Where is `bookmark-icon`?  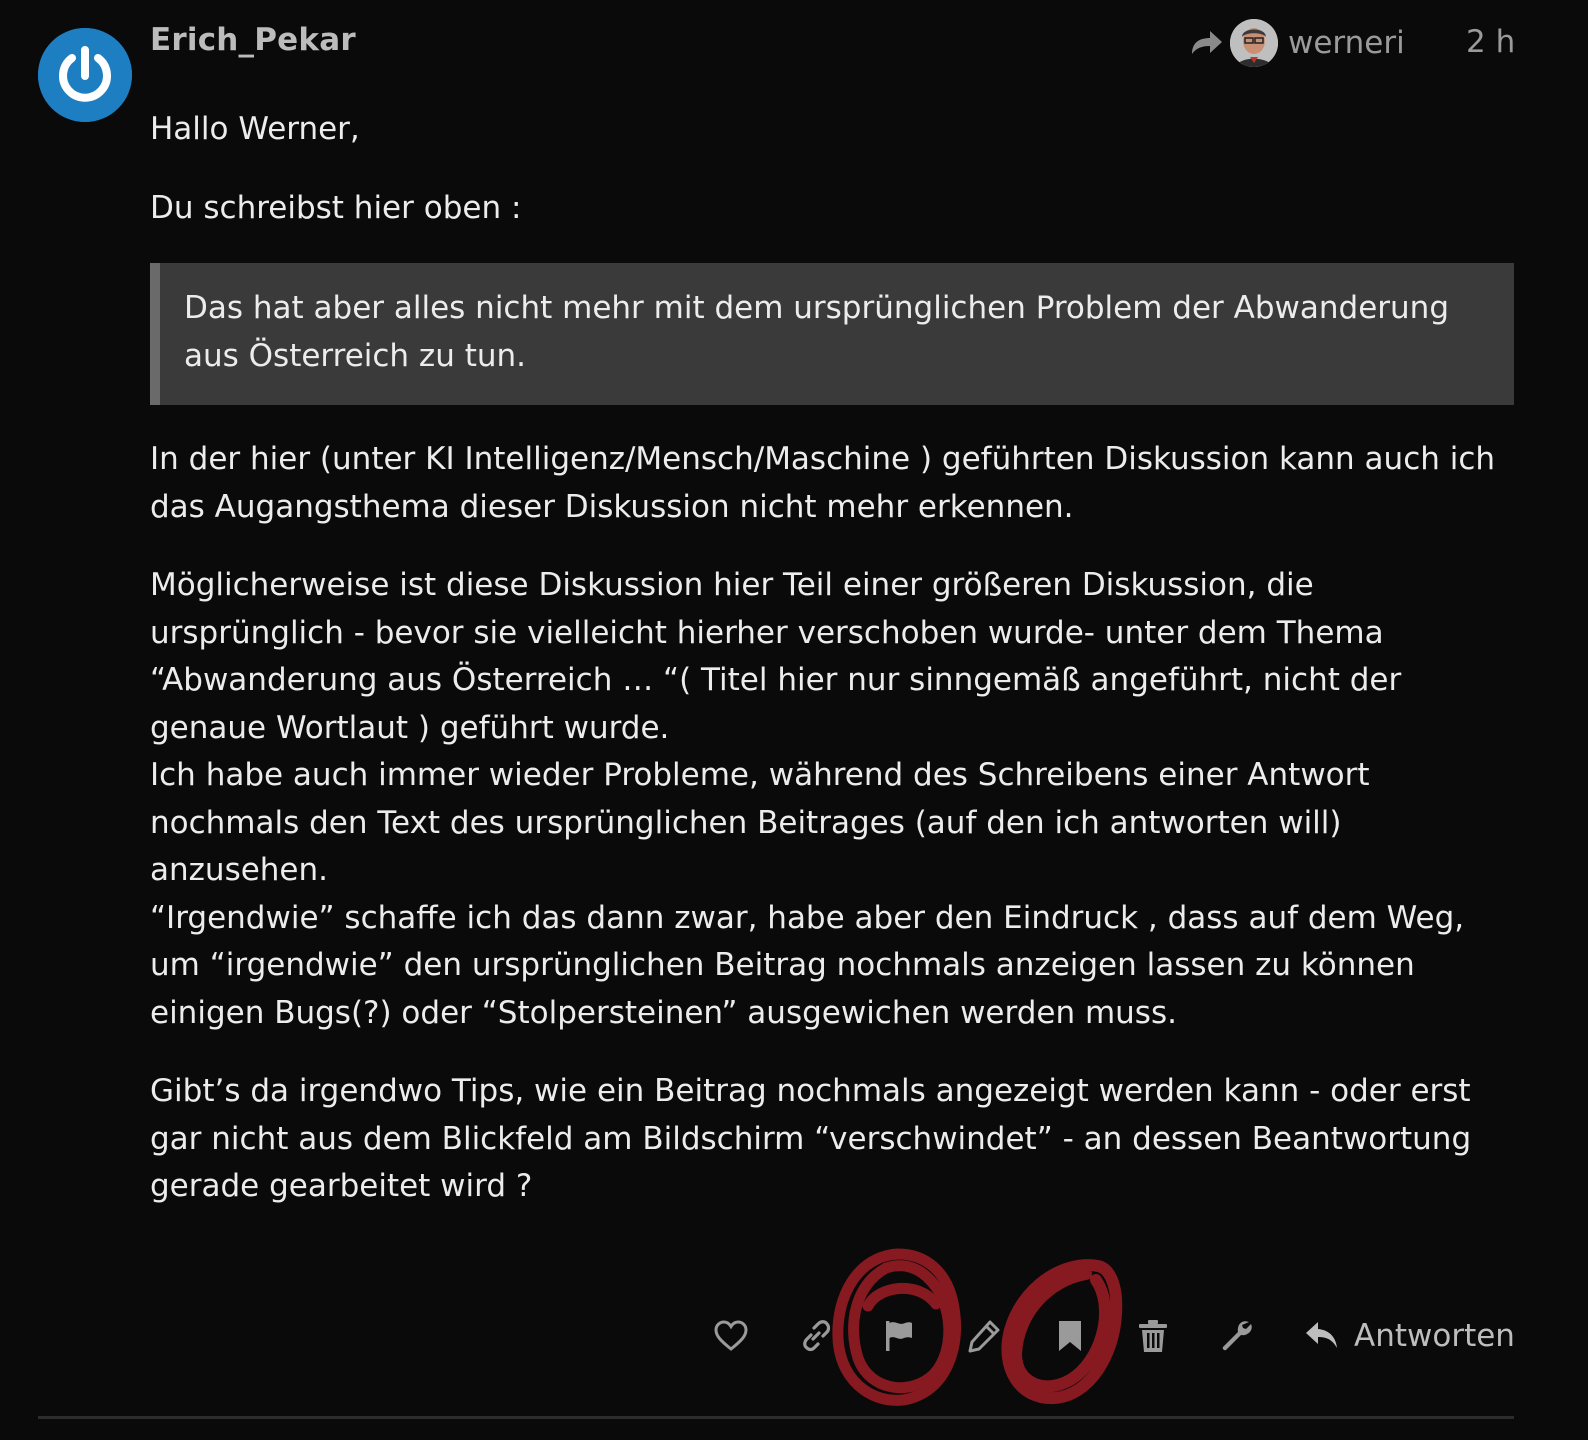 bookmark-icon is located at coordinates (1070, 1336).